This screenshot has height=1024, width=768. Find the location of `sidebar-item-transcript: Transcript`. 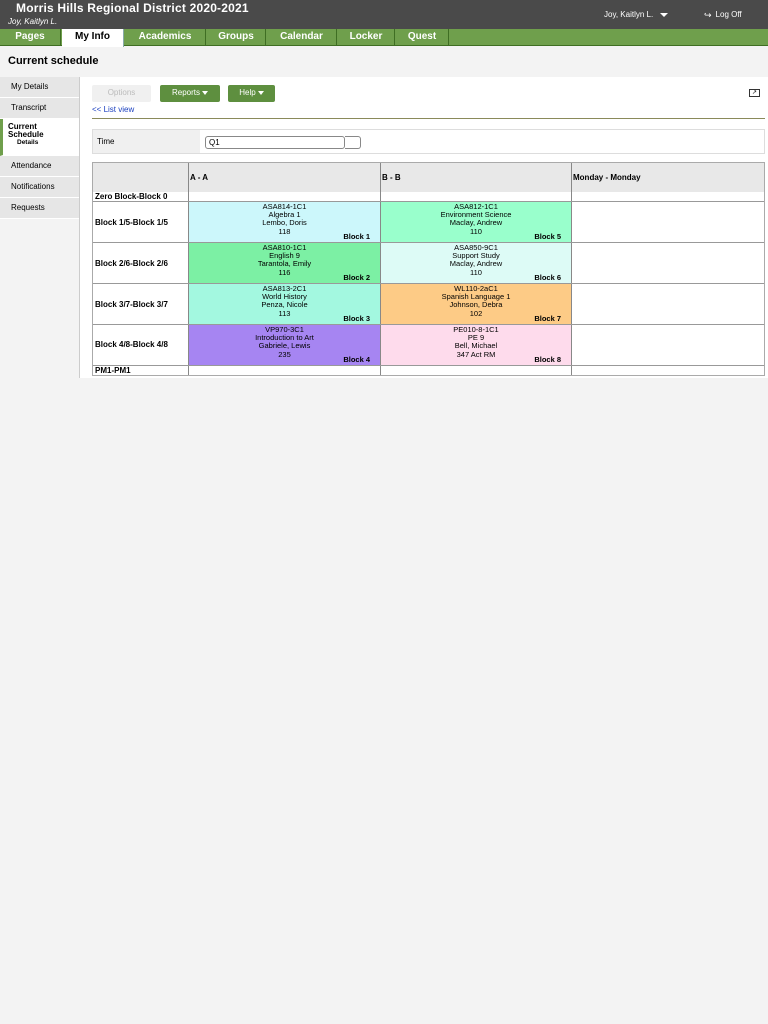

sidebar-item-transcript: Transcript is located at coordinates (39, 108).